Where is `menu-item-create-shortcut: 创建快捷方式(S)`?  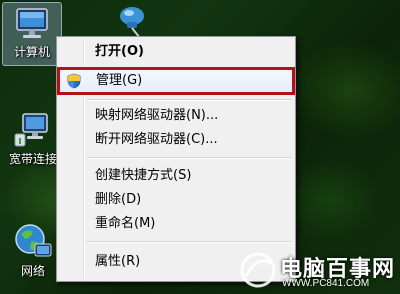 menu-item-create-shortcut: 创建快捷方式(S) is located at coordinates (176, 176).